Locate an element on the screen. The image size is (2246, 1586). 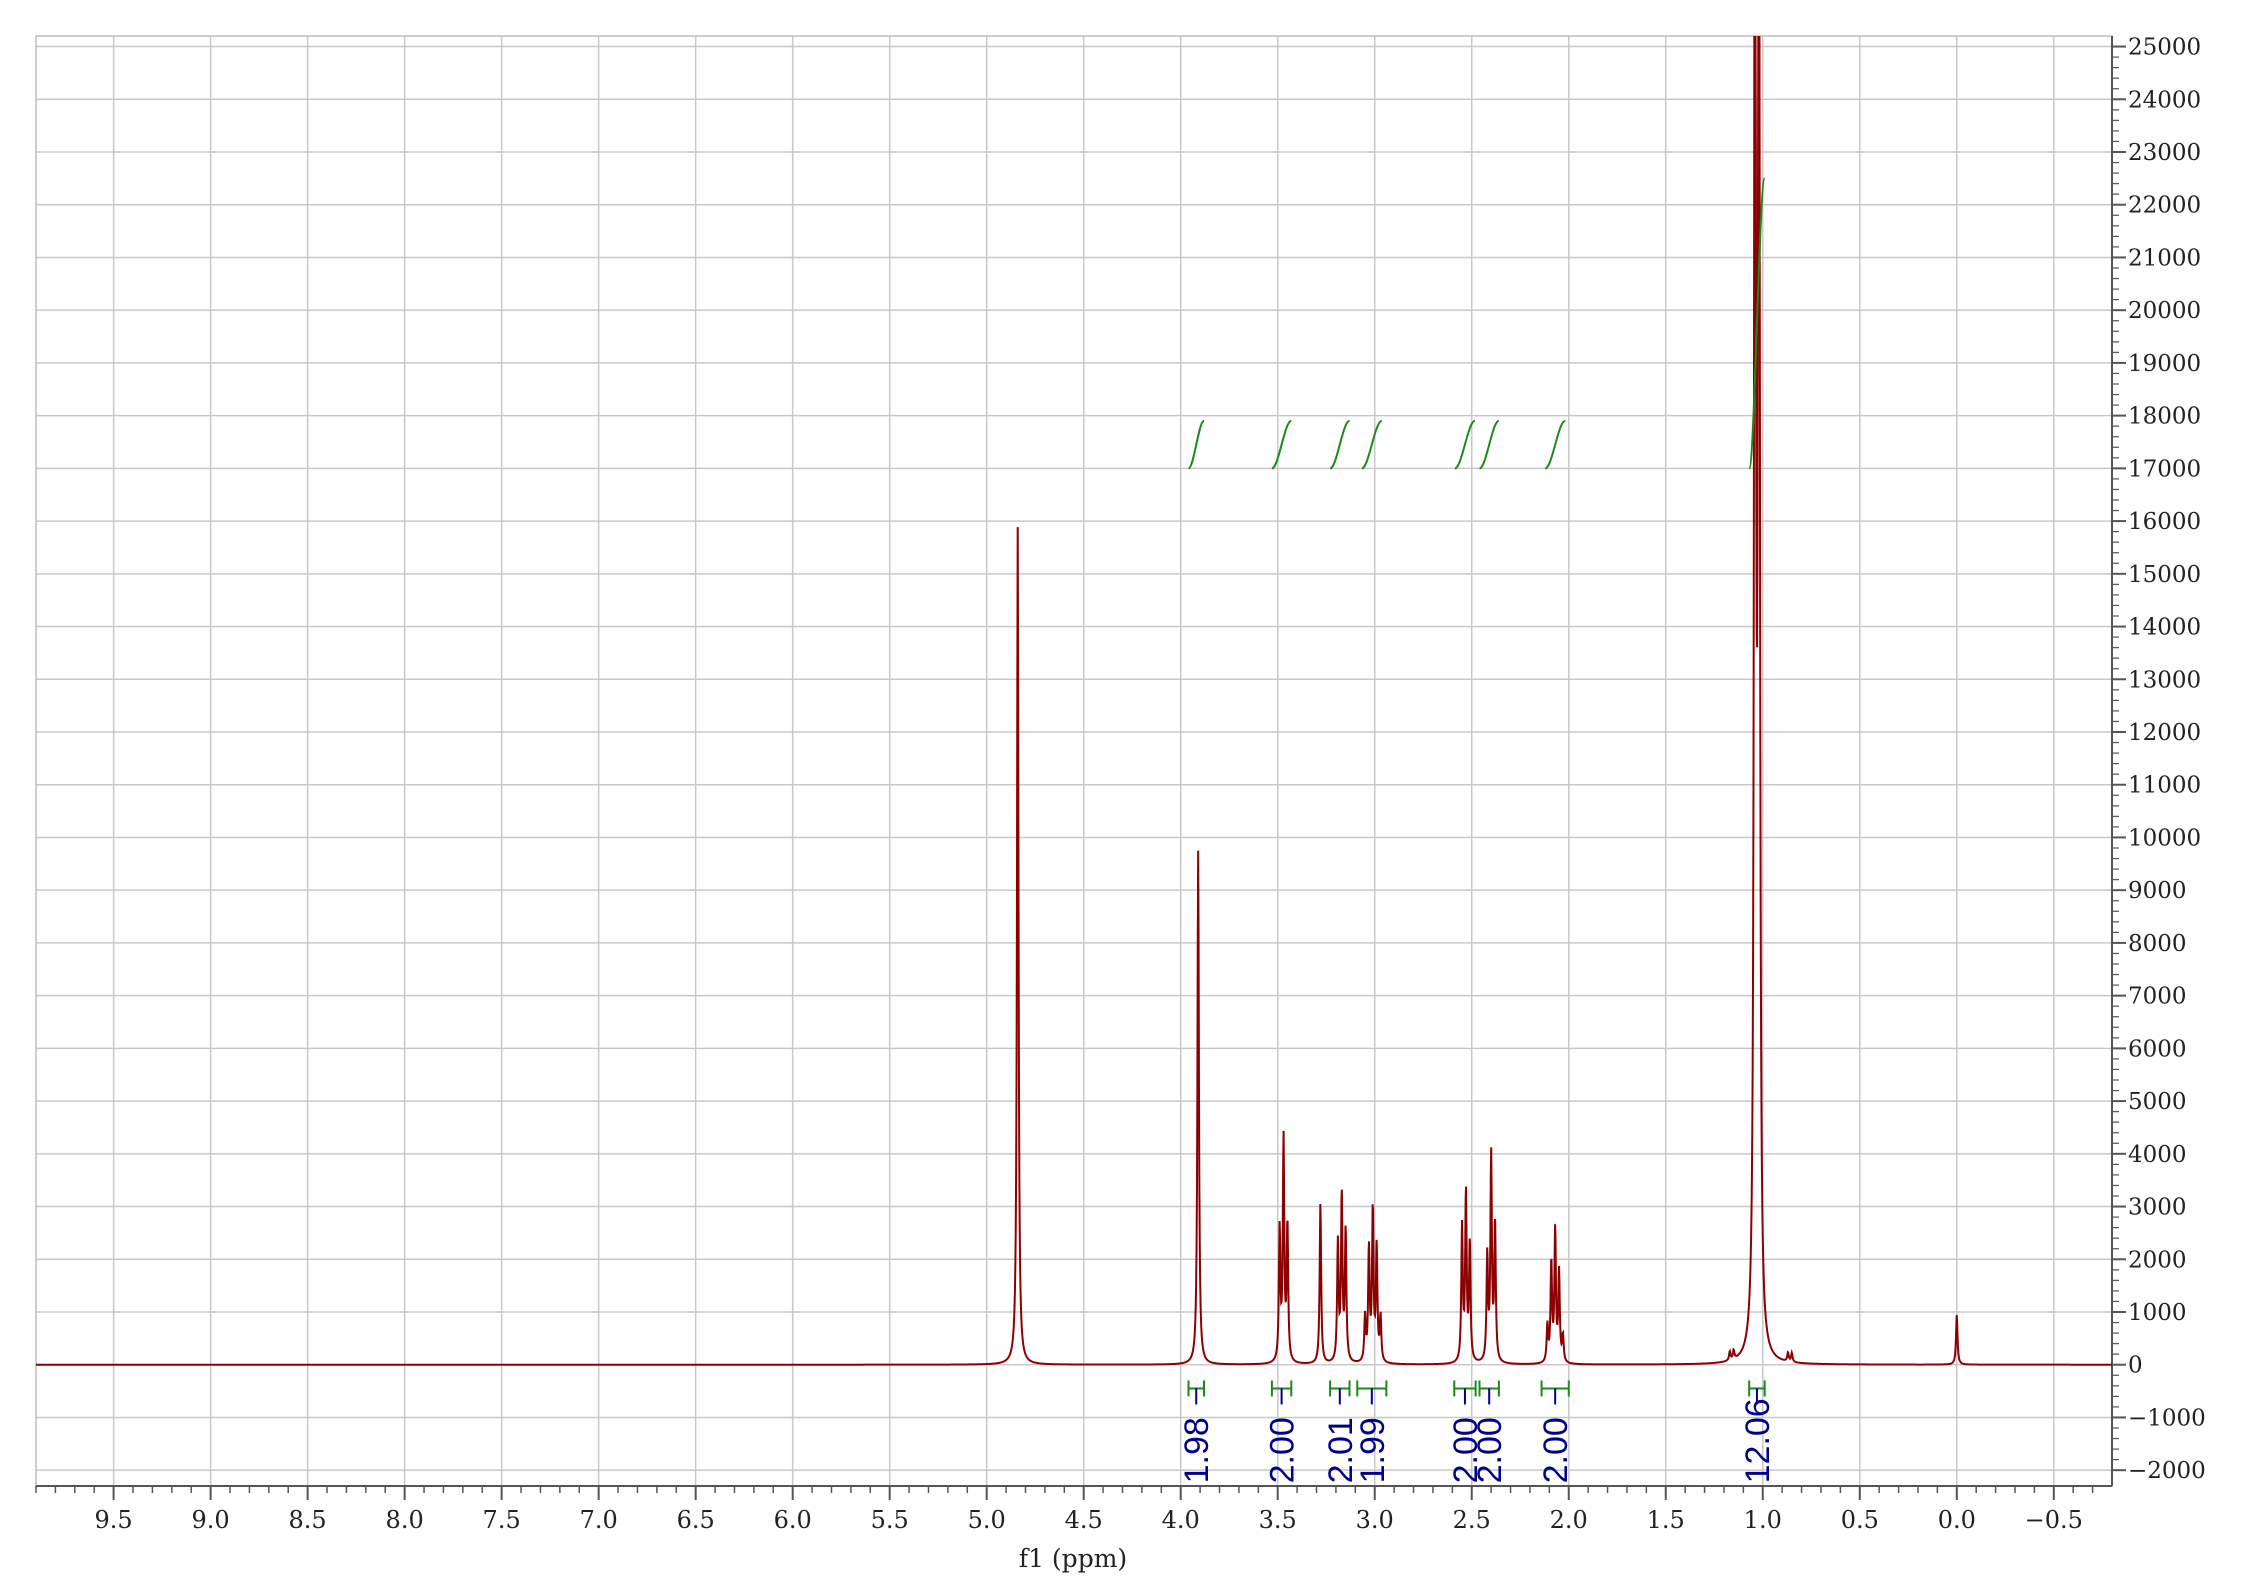
x-tick-label: −0.5 is located at coordinates (2054, 1520).